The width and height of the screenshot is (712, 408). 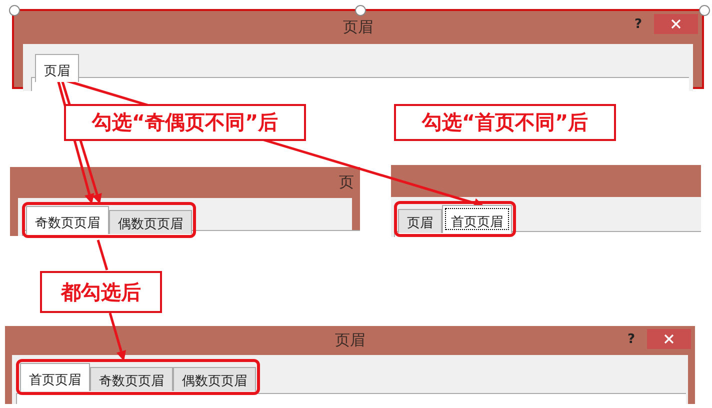 I want to click on callout-label: 都勾选后, so click(x=101, y=292).